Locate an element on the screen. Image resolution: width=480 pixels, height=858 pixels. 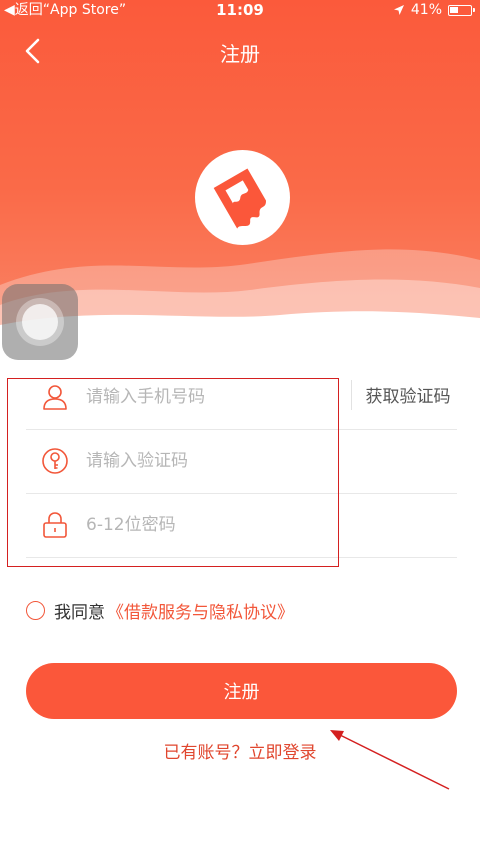
agreement-link: 《借款服务与隐私协议》 is located at coordinates (200, 610).